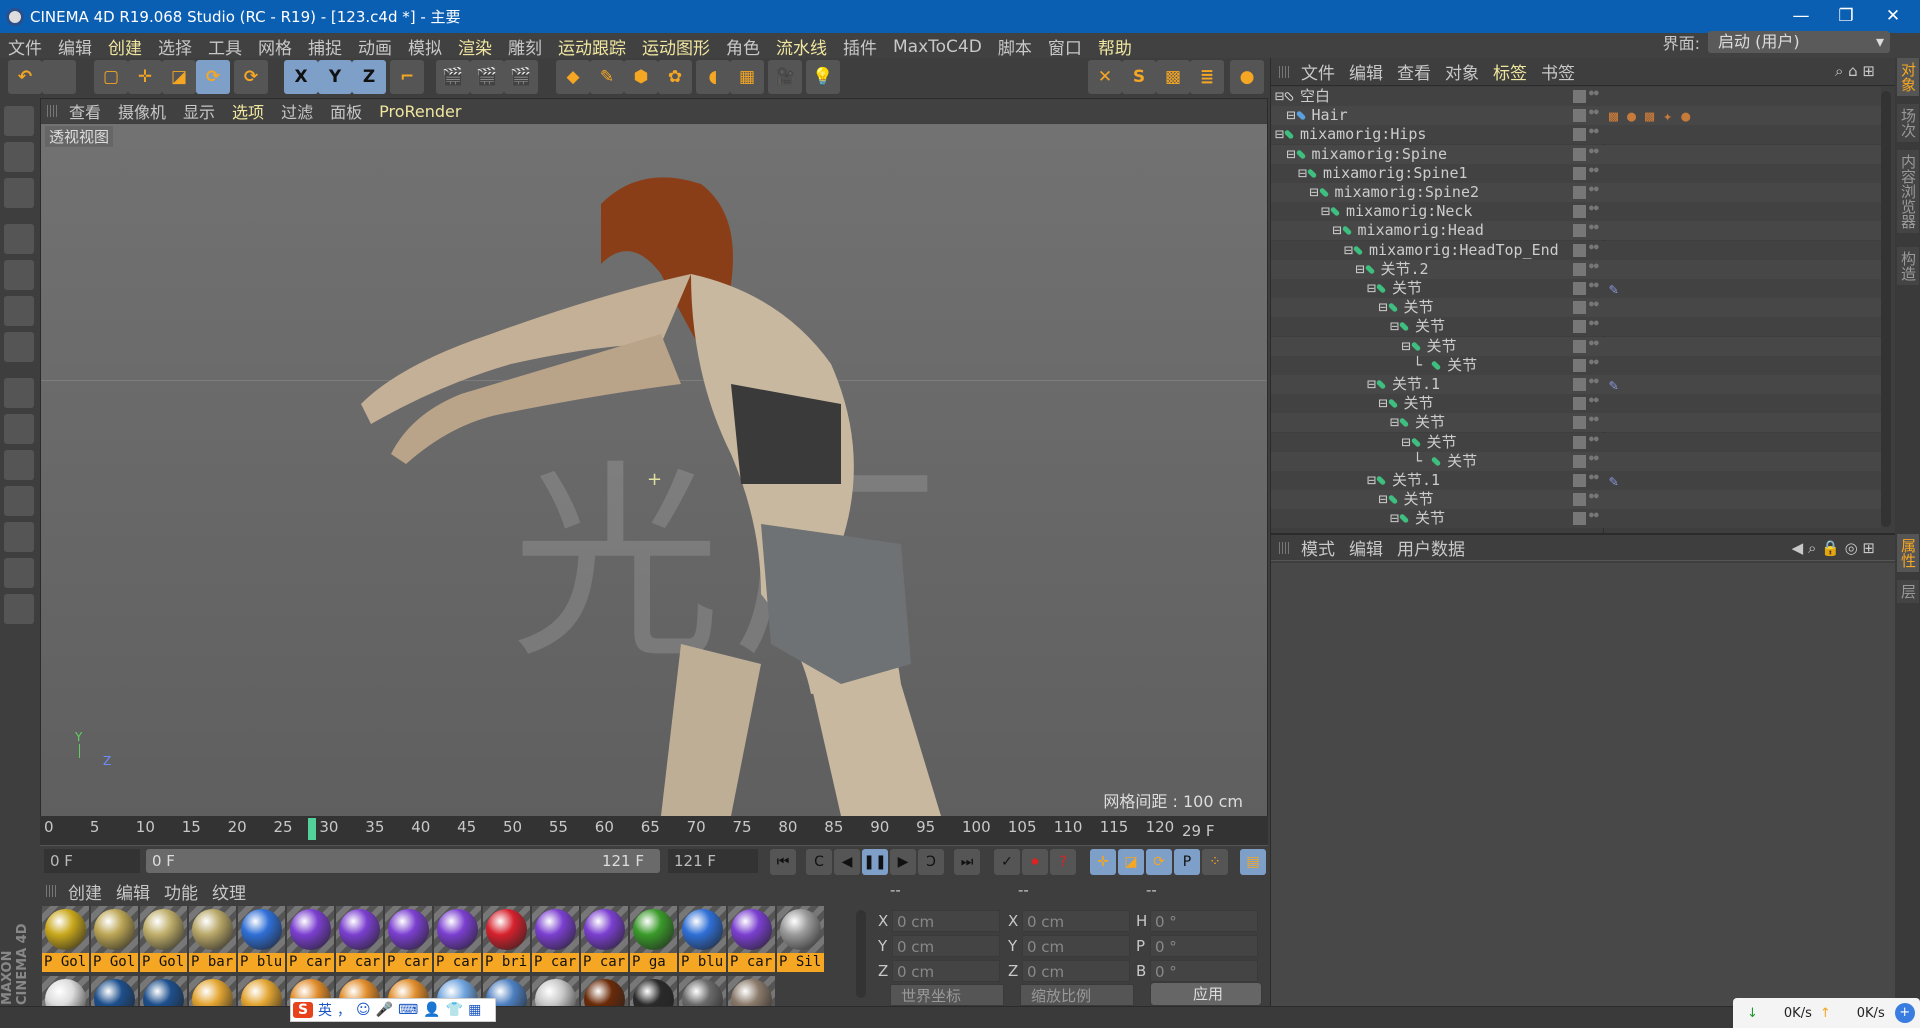  What do you see at coordinates (931, 862) in the screenshot?
I see `next-key-icon: Ↄ` at bounding box center [931, 862].